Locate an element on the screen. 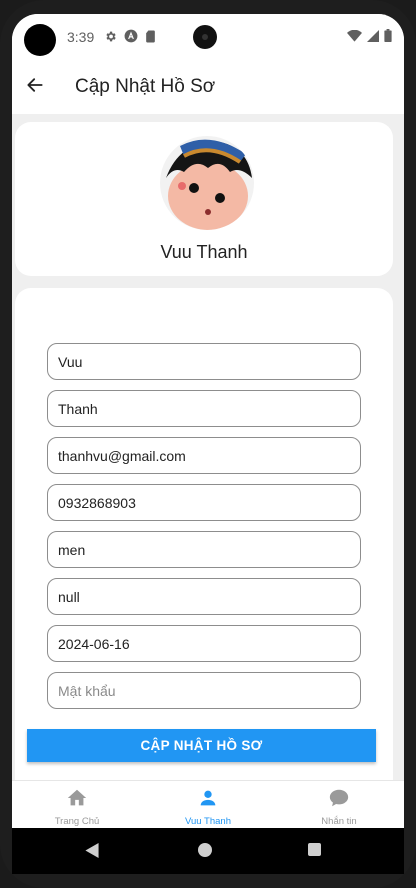  system-back-icon is located at coordinates (92, 853).